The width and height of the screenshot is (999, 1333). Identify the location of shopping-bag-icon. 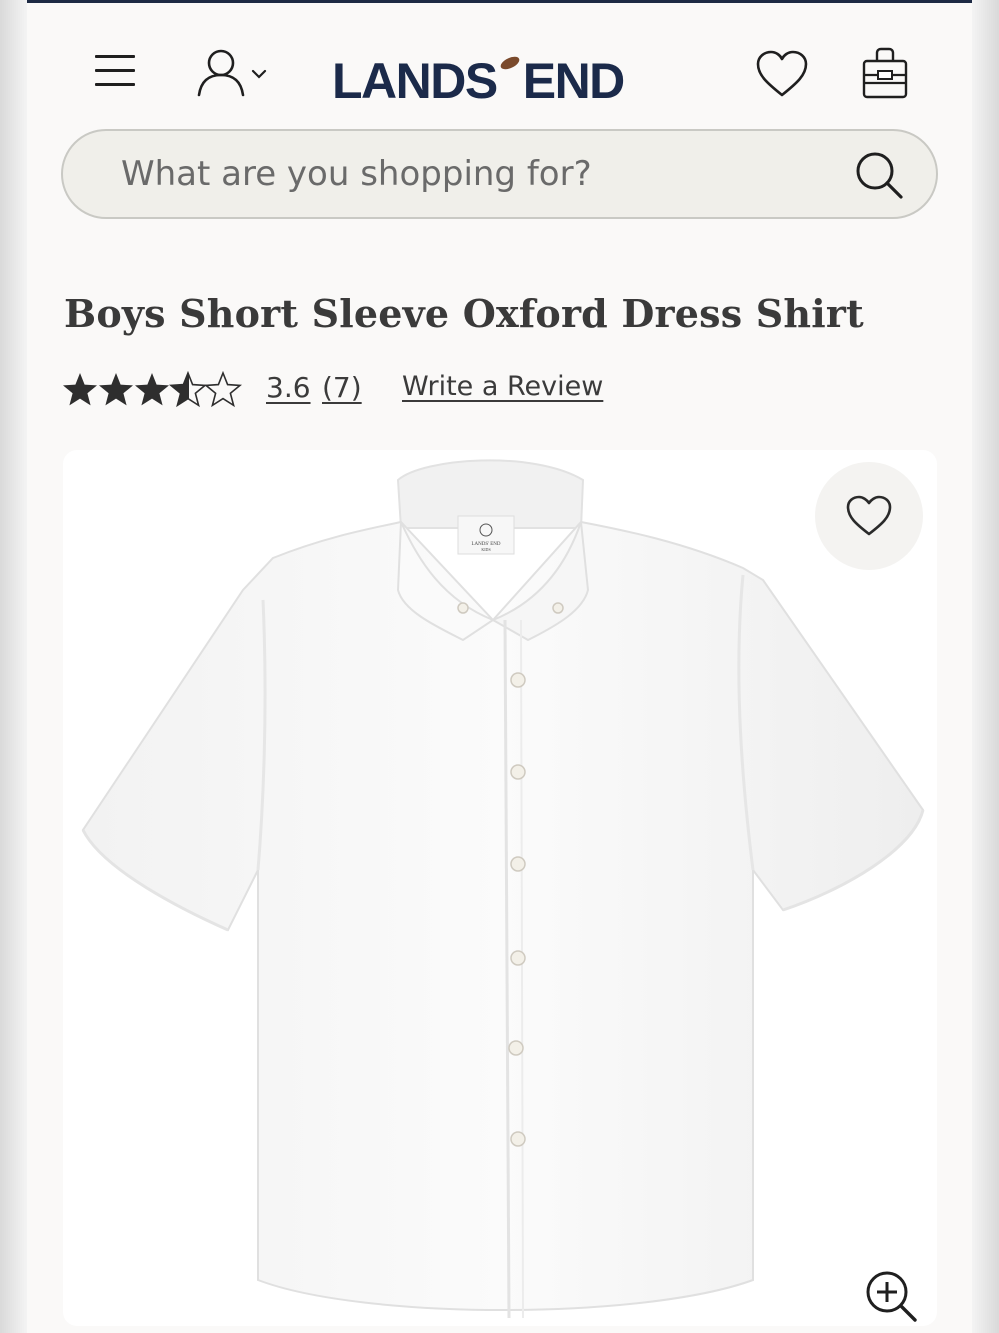
(885, 73).